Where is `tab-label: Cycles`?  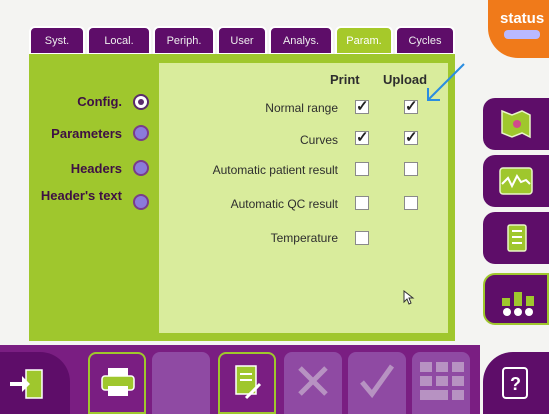 tab-label: Cycles is located at coordinates (425, 40).